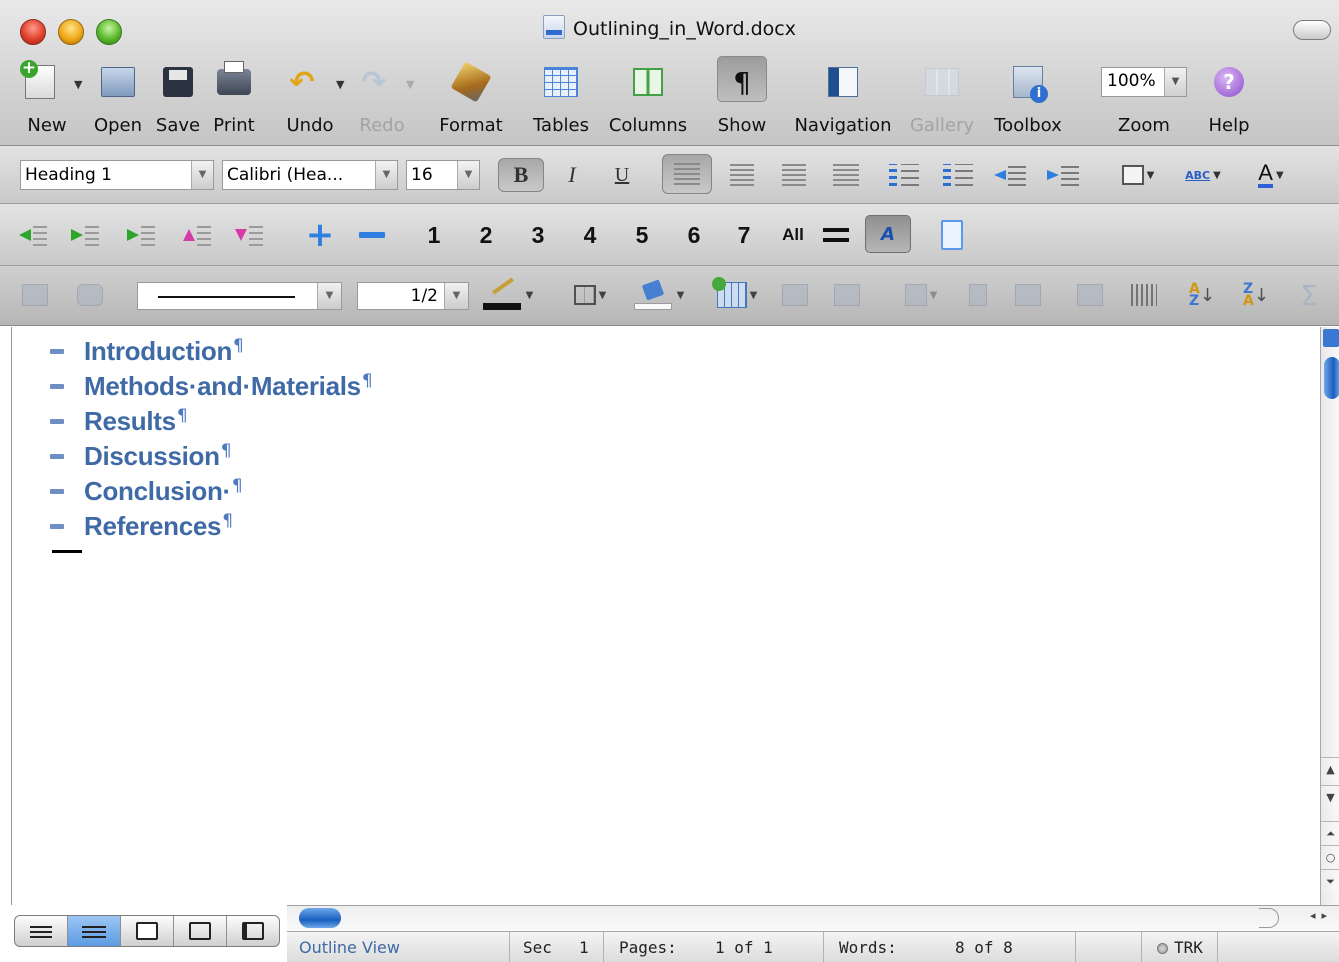 The width and height of the screenshot is (1339, 962). I want to click on outline-heading-row: References ¶, so click(141, 526).